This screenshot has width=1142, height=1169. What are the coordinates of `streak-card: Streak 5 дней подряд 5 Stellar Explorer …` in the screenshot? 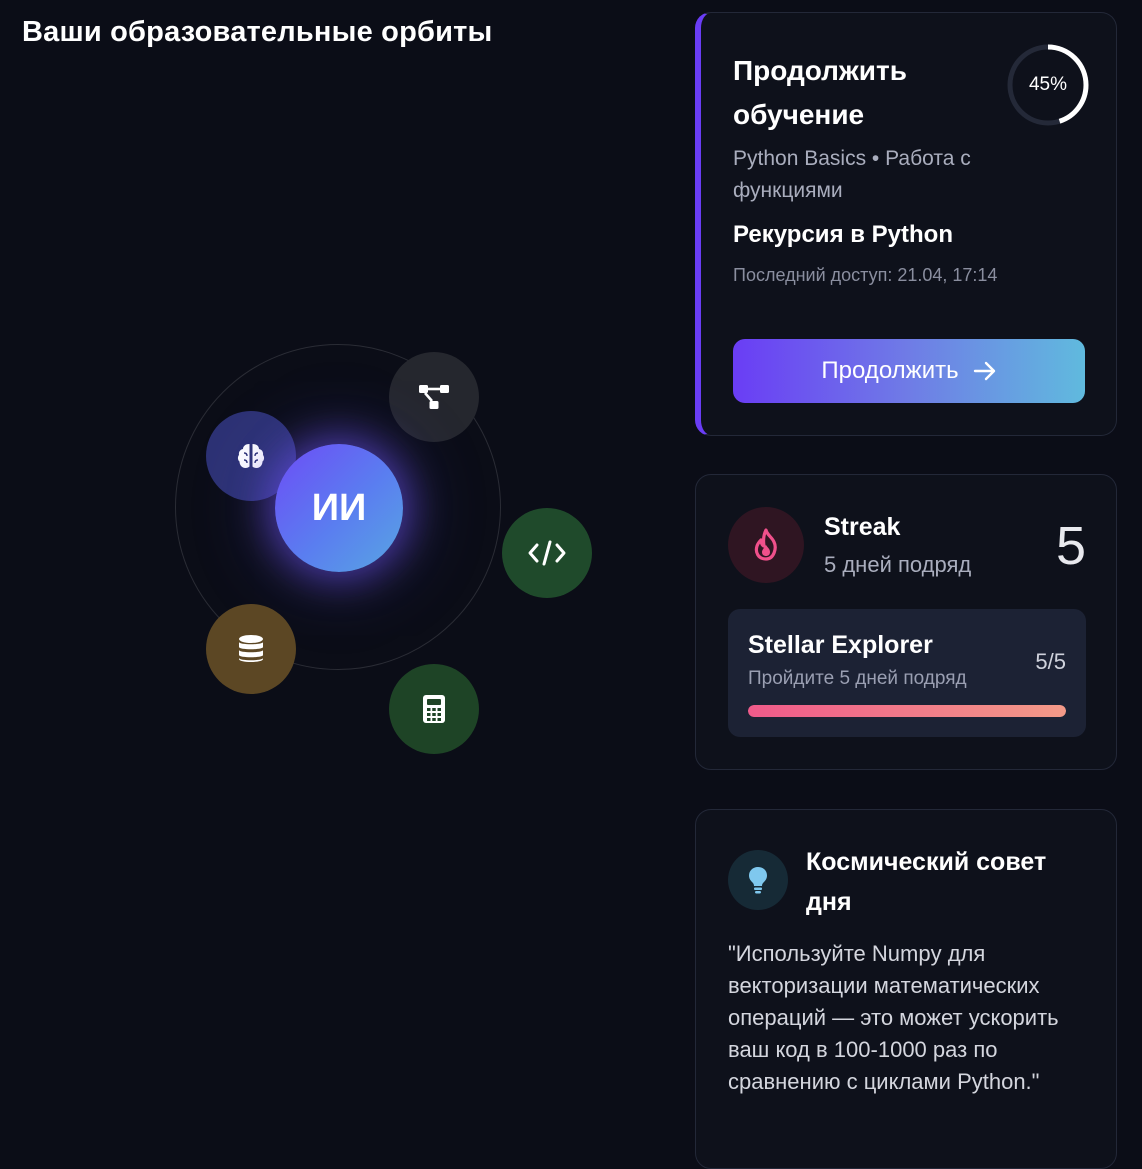 It's located at (906, 622).